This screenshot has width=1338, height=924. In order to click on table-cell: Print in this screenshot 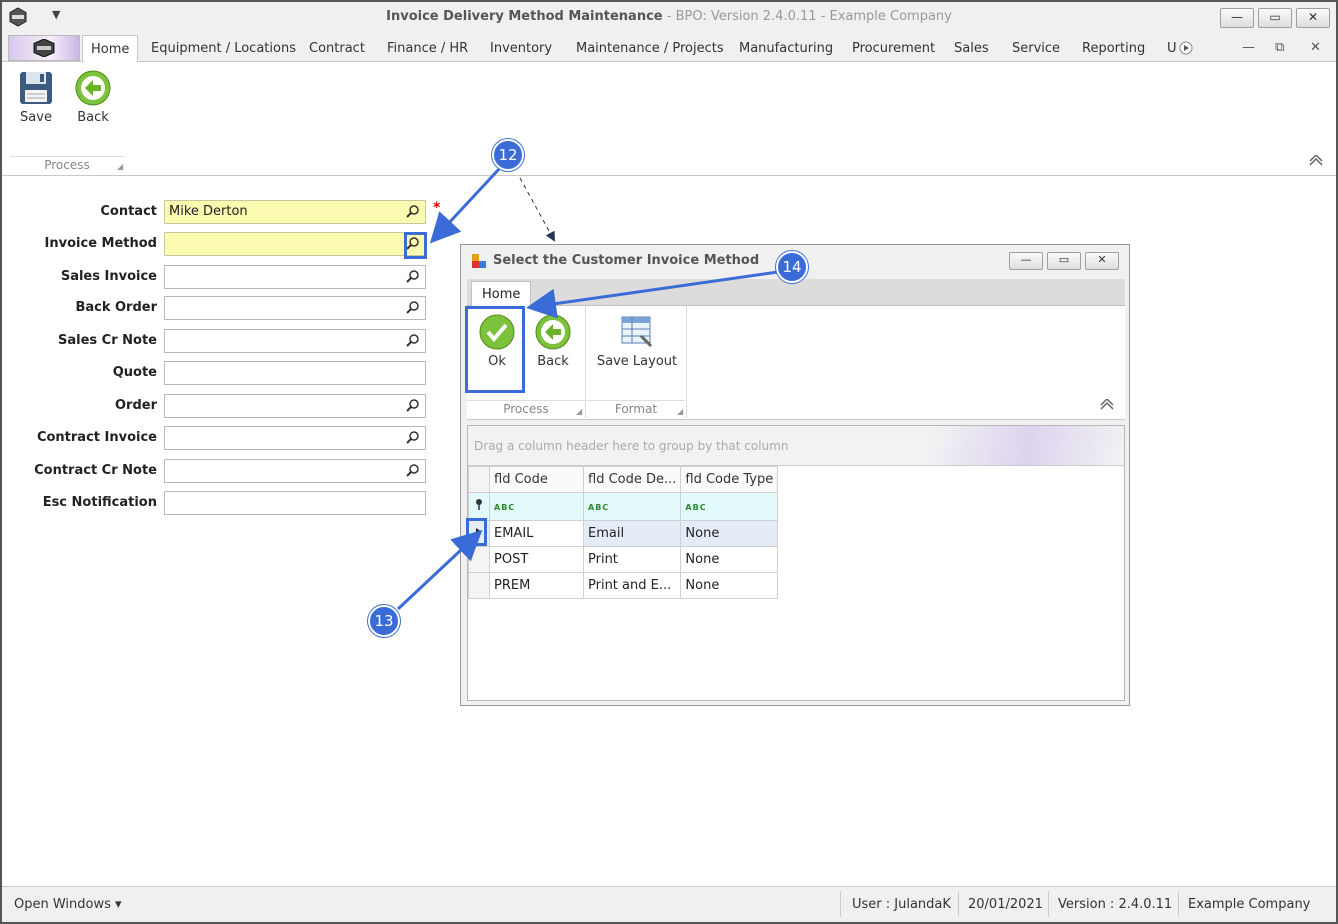, I will do `click(632, 559)`.